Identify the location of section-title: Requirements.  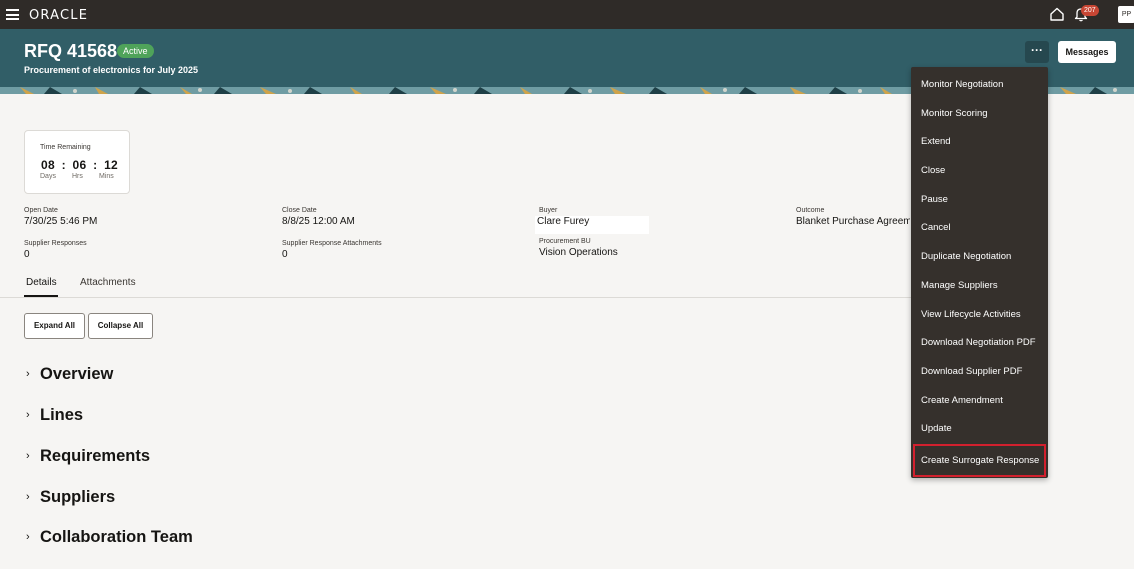
(95, 455).